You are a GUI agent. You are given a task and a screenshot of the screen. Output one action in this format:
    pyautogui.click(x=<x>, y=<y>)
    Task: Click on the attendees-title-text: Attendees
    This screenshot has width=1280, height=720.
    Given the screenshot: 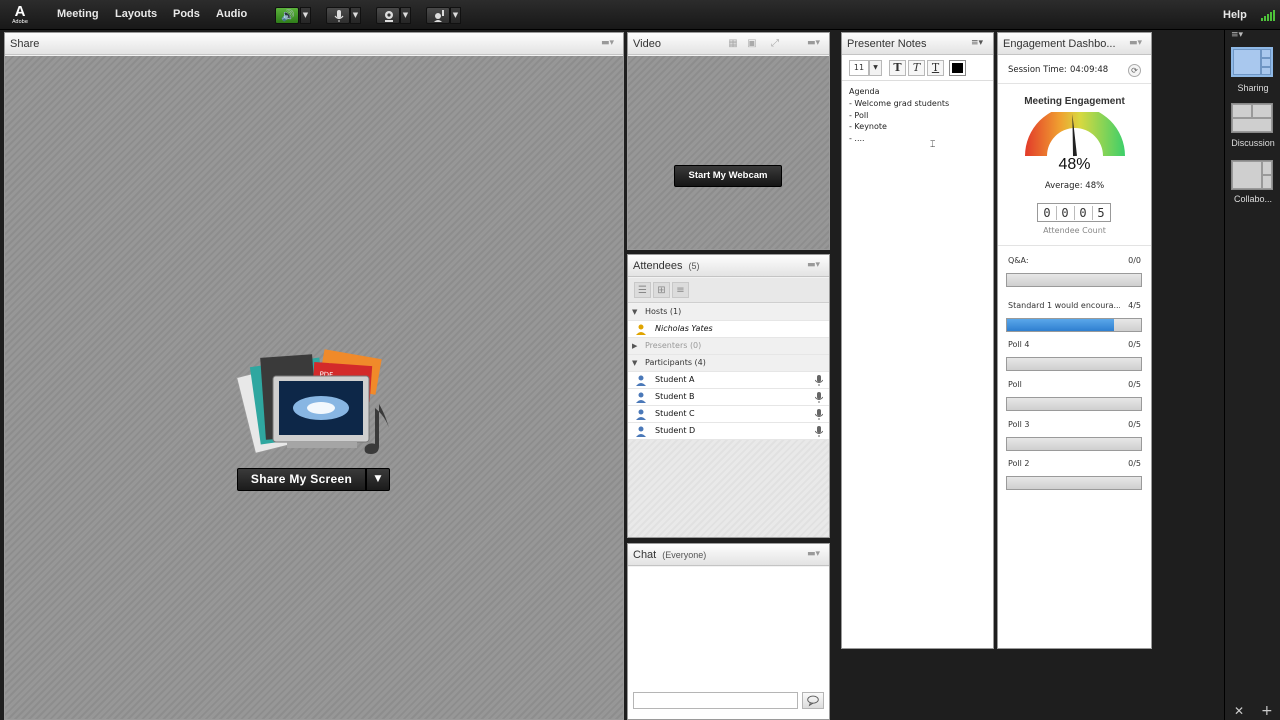 What is the action you would take?
    pyautogui.click(x=658, y=266)
    